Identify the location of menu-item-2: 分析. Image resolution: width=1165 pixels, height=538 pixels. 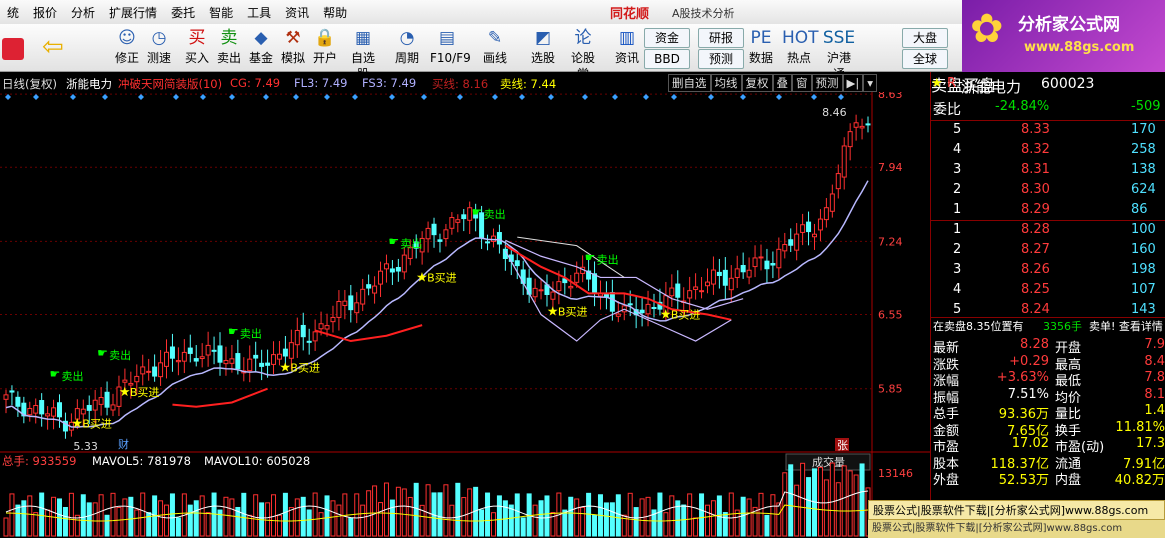
(83, 12).